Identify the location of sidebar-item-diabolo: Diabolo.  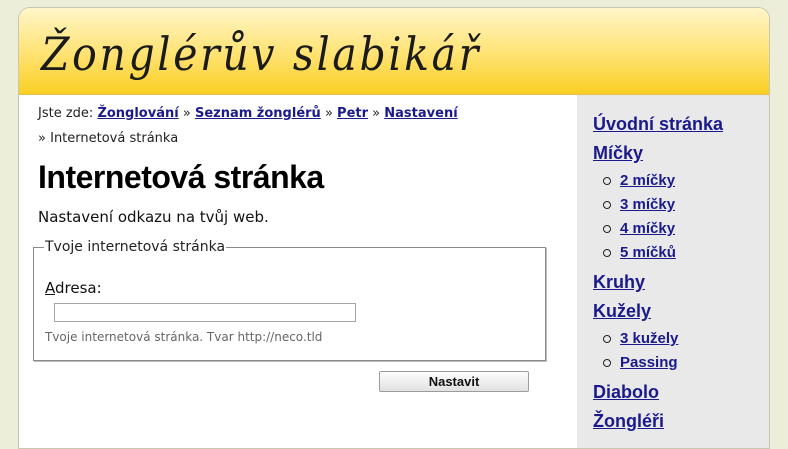
(678, 392).